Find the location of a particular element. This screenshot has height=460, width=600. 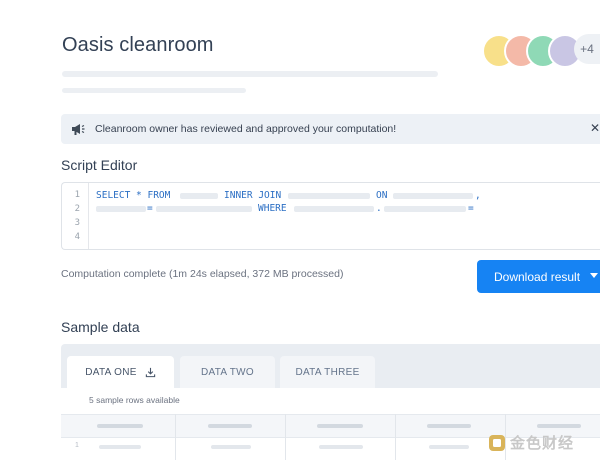

download-result-button: Download result is located at coordinates (538, 276).